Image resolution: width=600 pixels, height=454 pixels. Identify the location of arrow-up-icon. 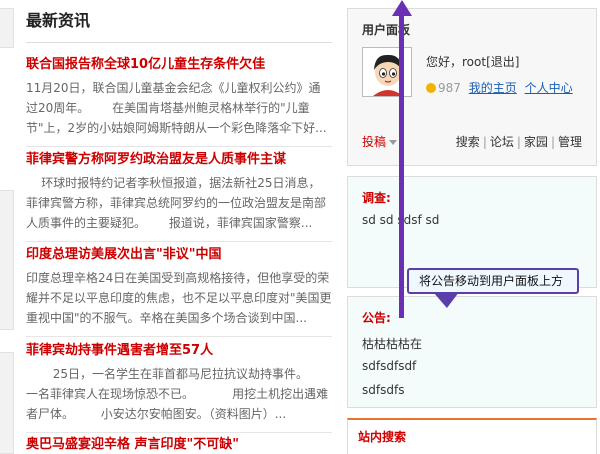
(402, 8).